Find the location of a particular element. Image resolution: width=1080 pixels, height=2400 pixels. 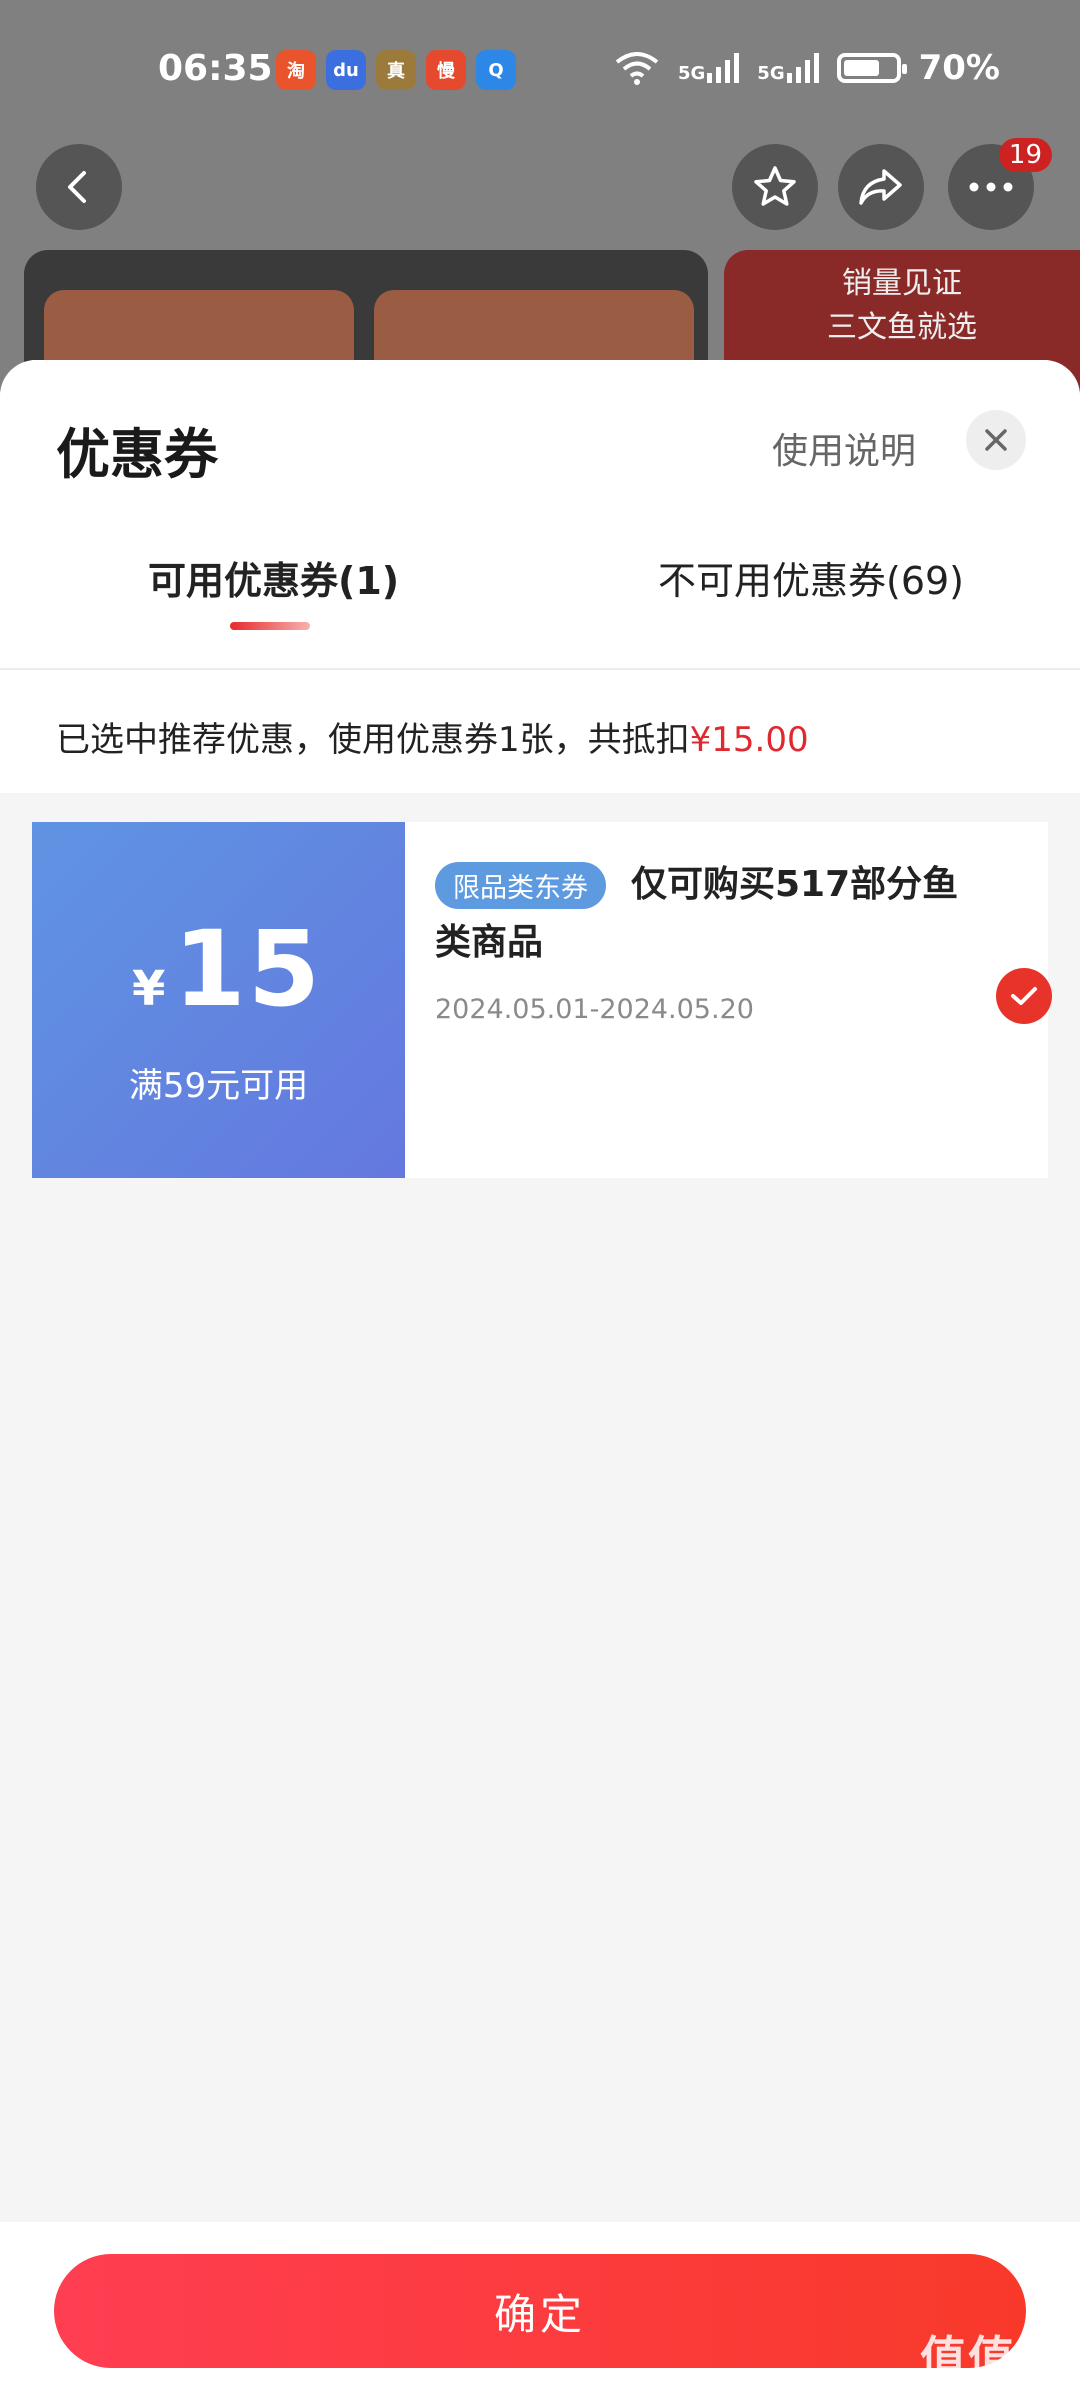

star-icon is located at coordinates (775, 186).